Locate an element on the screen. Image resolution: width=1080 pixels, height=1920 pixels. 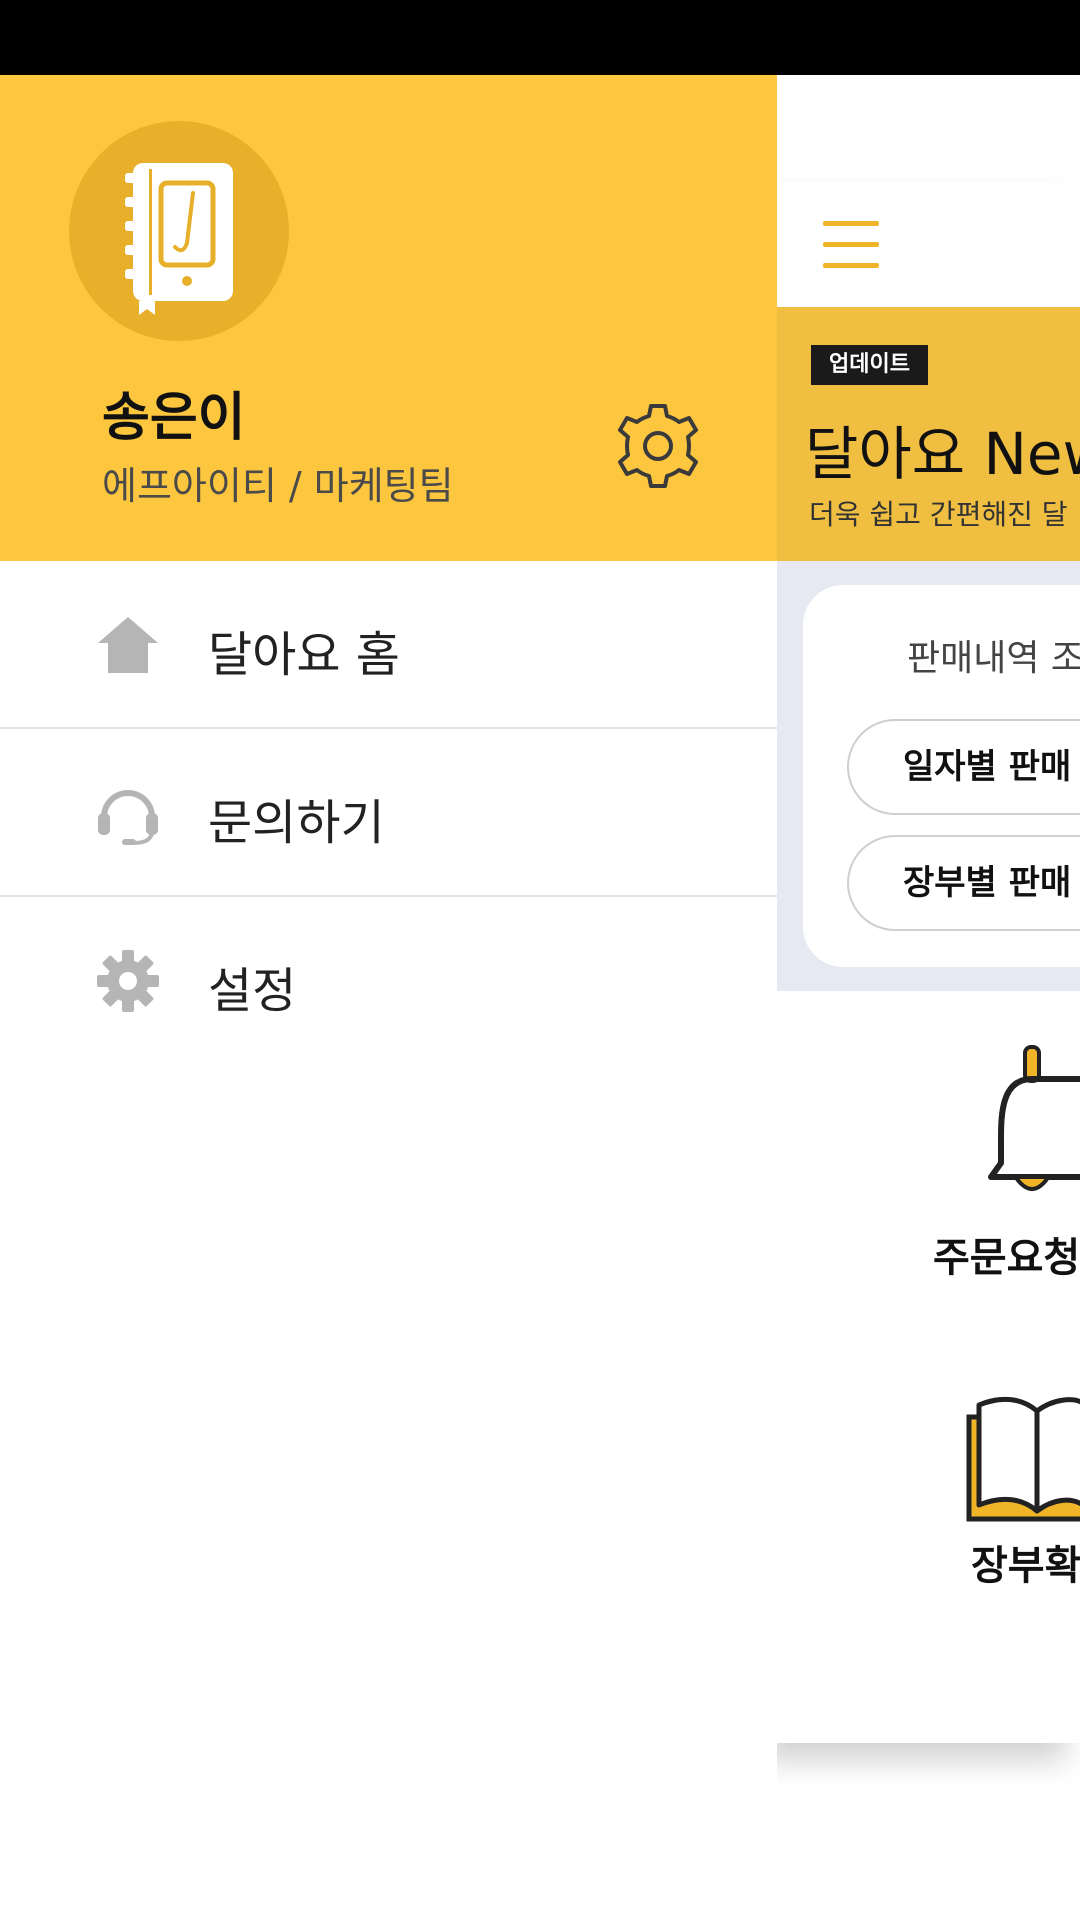
sales-title: 판매내역 조 is located at coordinates (993, 658).